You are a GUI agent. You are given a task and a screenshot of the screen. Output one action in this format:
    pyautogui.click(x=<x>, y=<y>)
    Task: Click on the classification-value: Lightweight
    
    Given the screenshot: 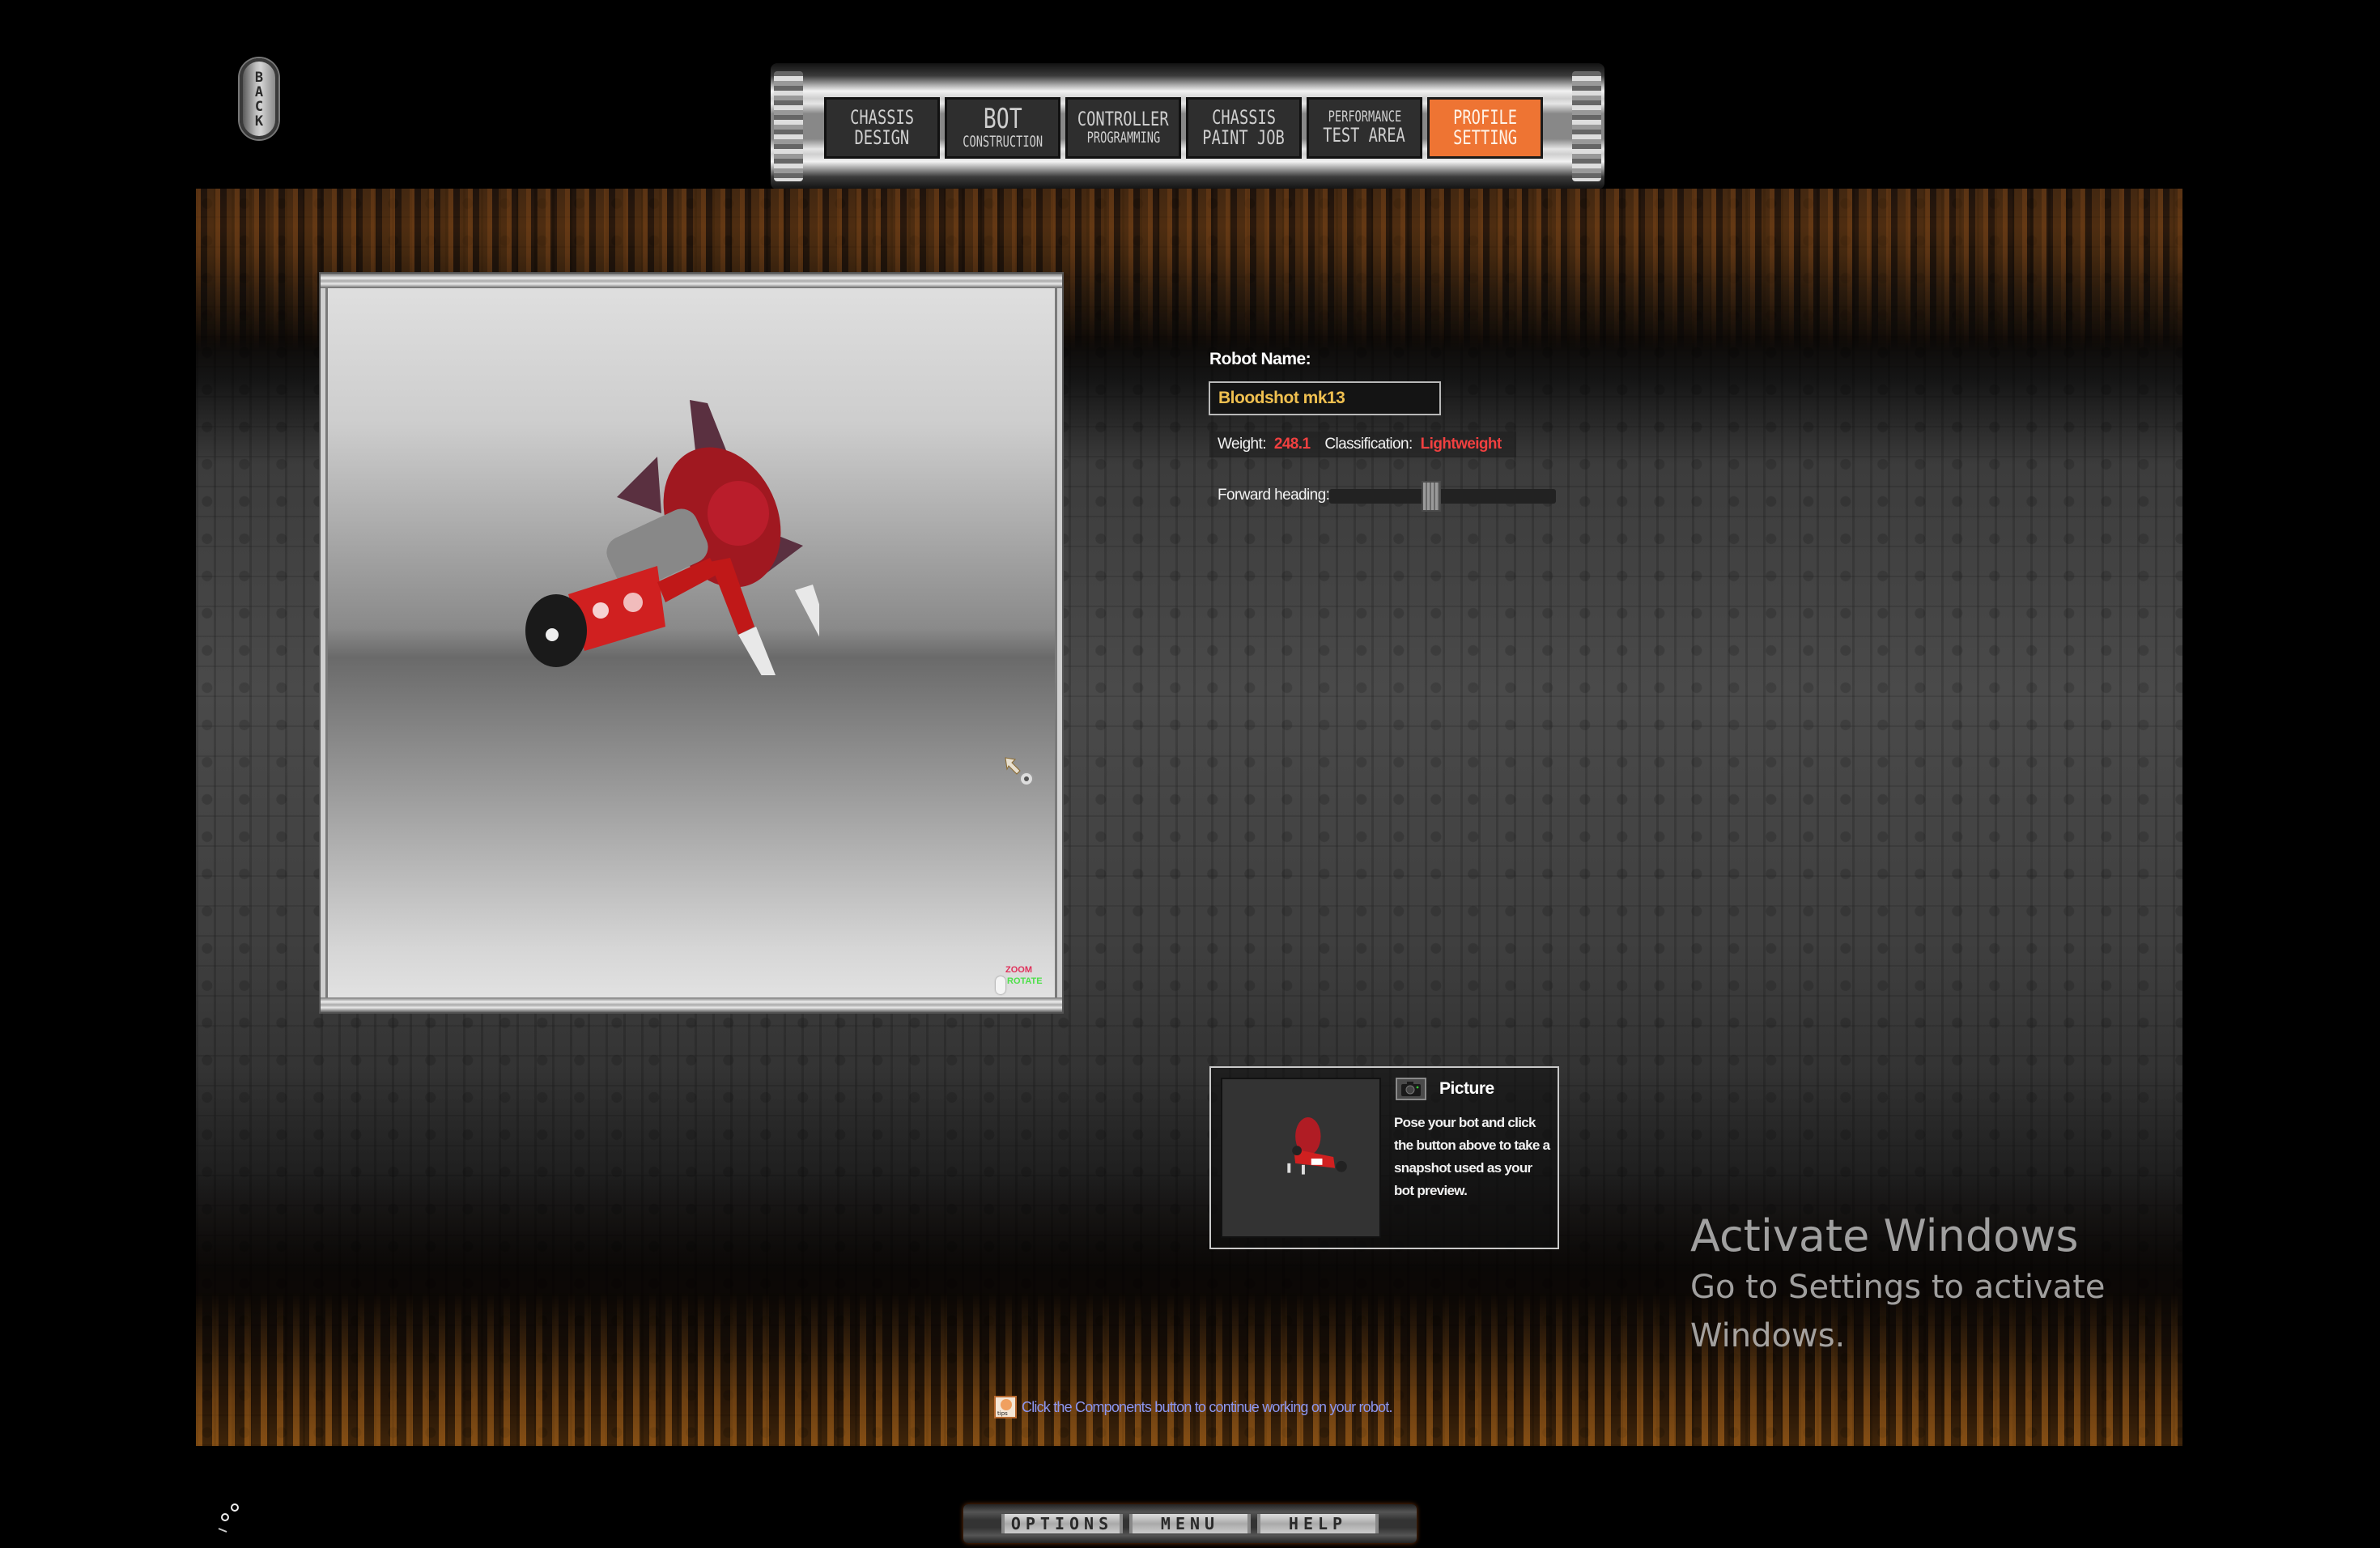 What is the action you would take?
    pyautogui.click(x=1461, y=444)
    